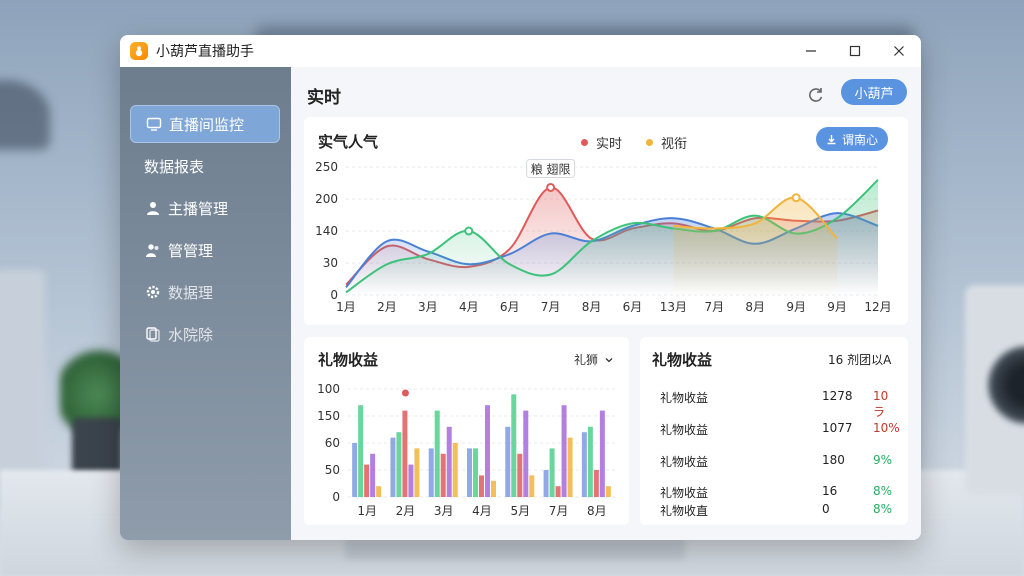 The height and width of the screenshot is (576, 1024). Describe the element at coordinates (855, 51) in the screenshot. I see `maximize-button` at that location.